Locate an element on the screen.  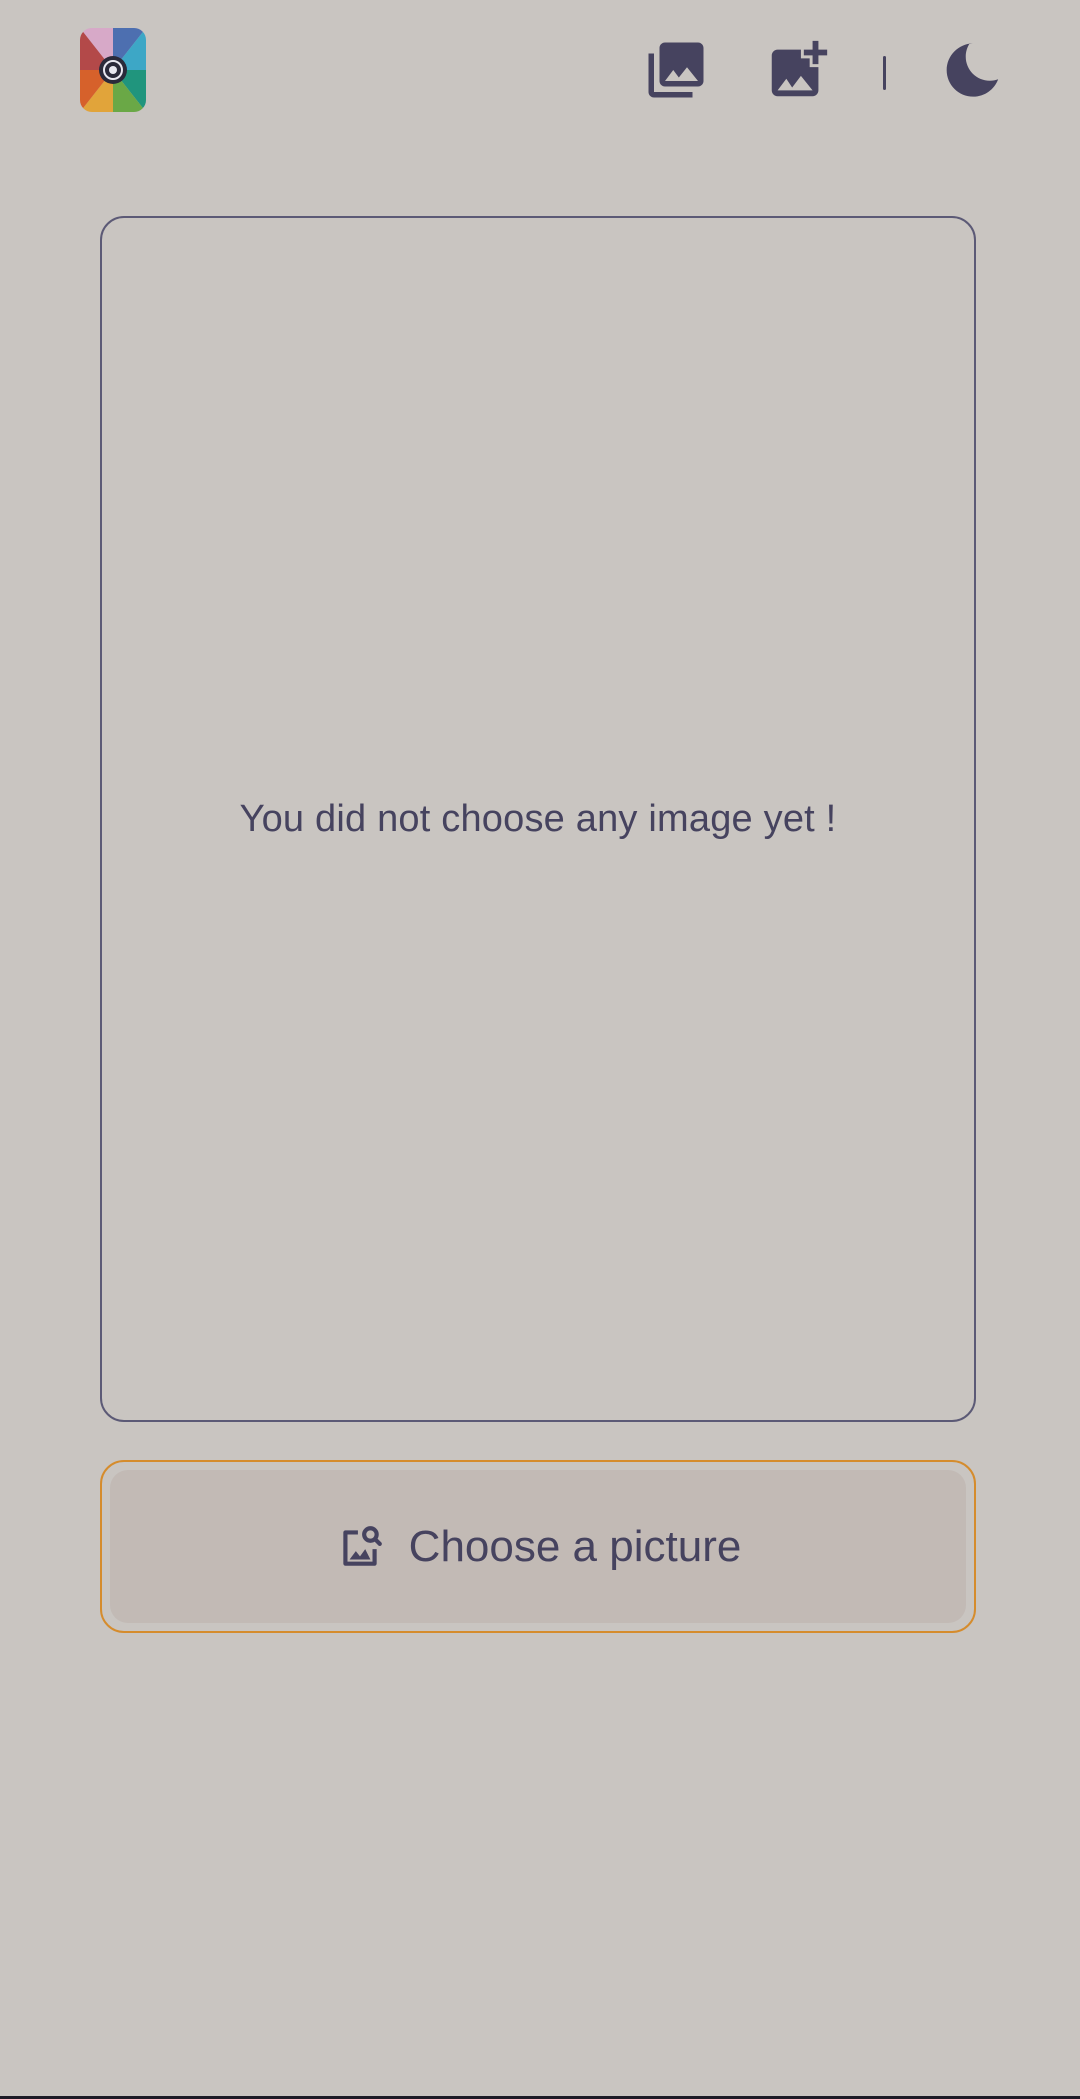
choose-picture-button: Choose a picture is located at coordinates (538, 1546).